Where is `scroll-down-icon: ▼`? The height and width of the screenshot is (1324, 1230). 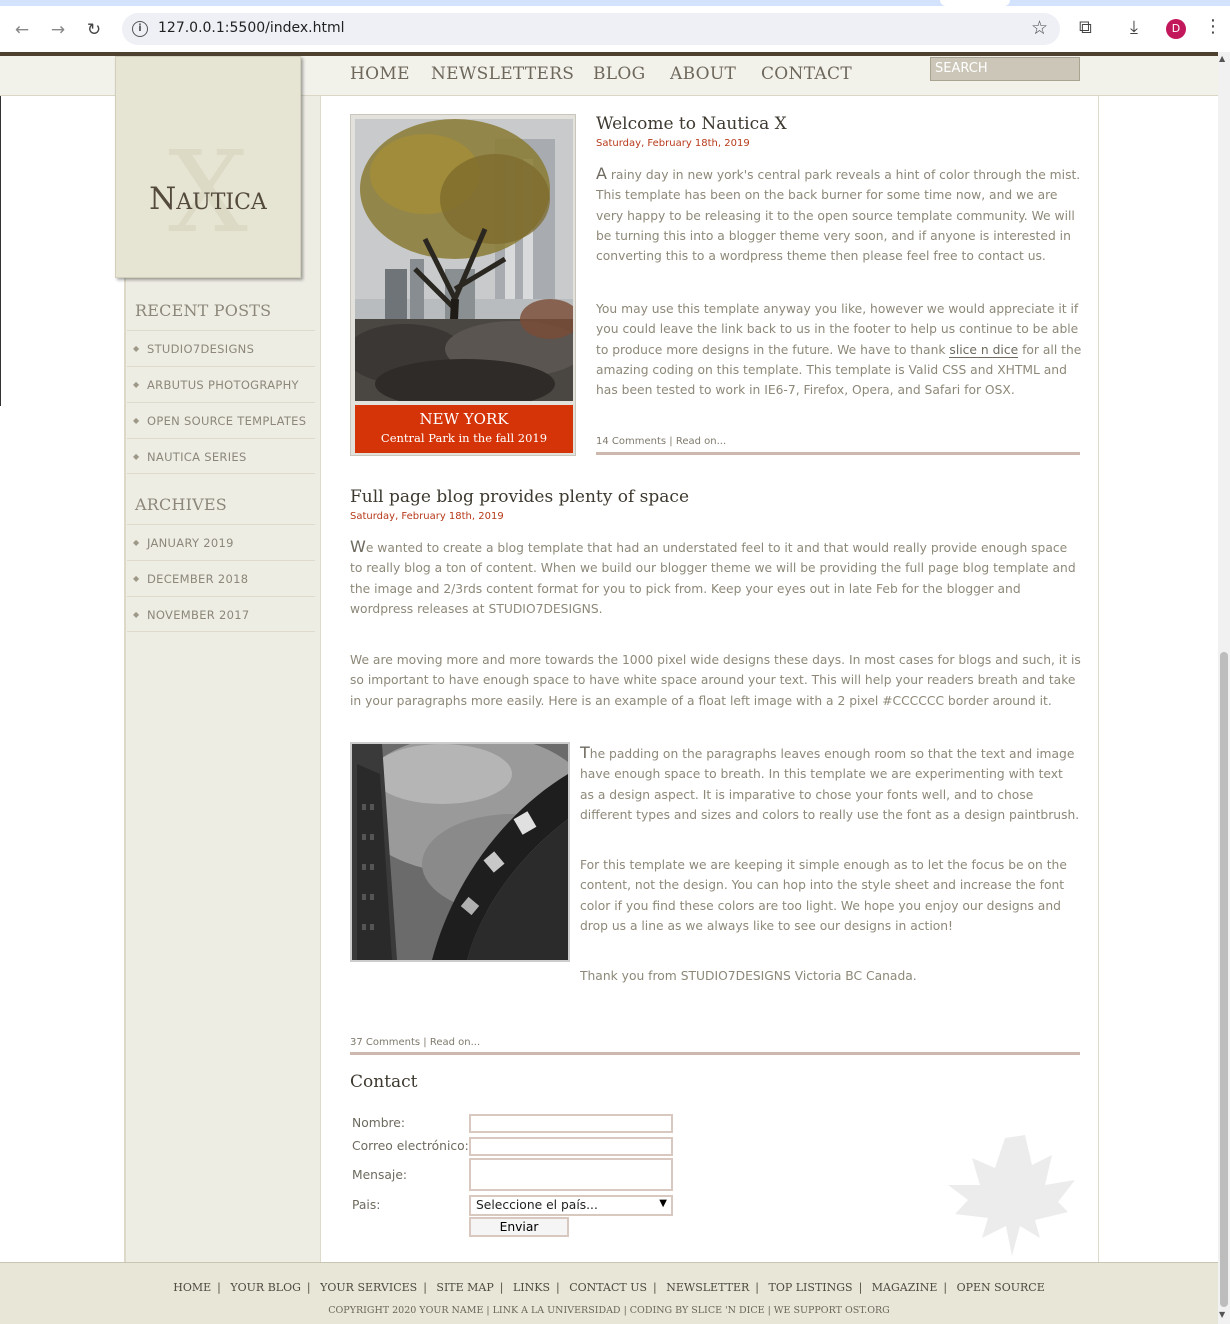
scroll-down-icon: ▼ is located at coordinates (1222, 1314).